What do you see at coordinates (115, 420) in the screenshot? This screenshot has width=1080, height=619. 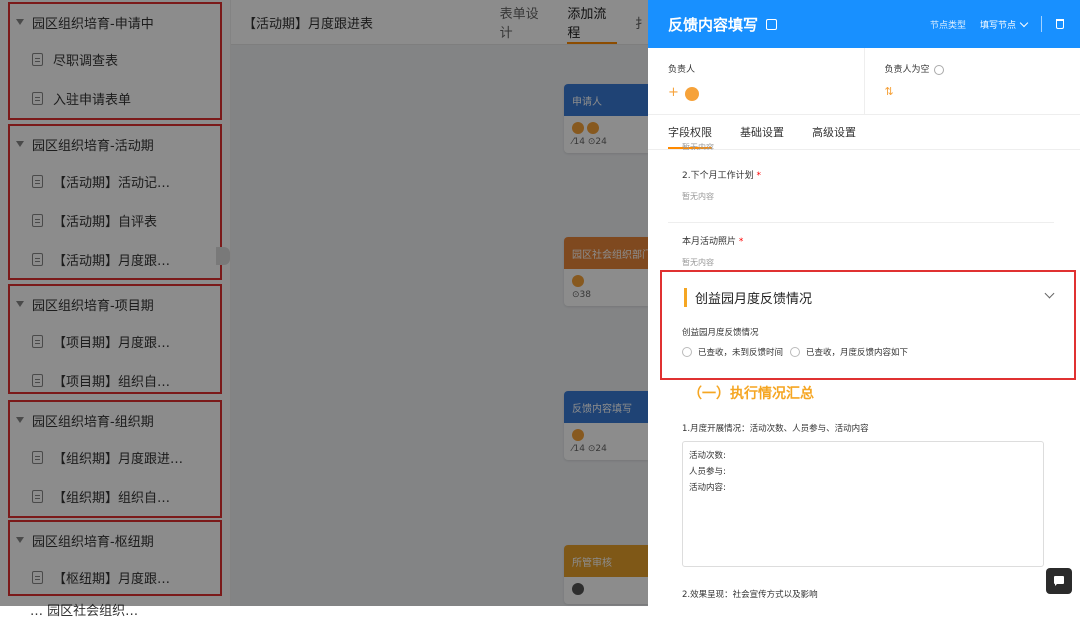 I see `group-header: 园区组织培育-组织期` at bounding box center [115, 420].